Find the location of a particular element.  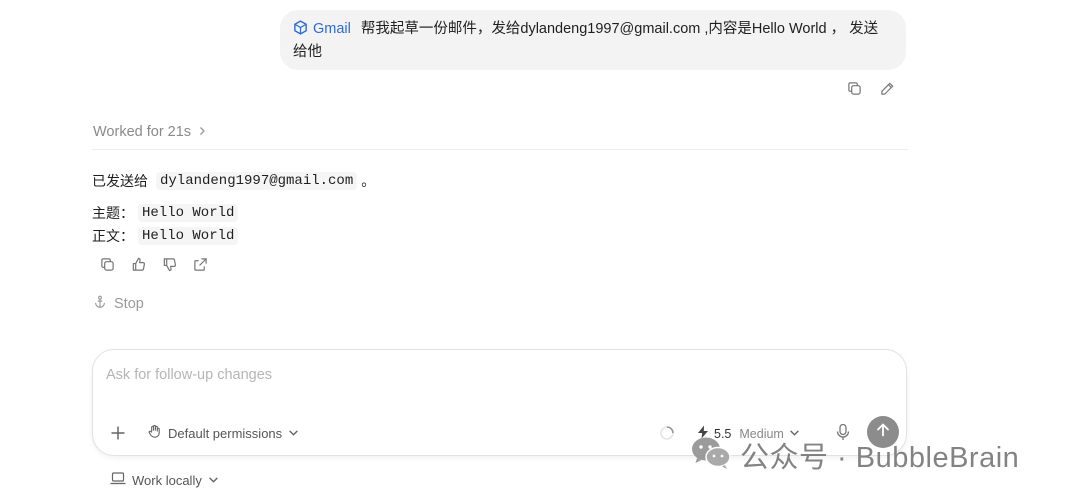

sent-confirmation: 已发送给 dylandeng1997@gmail.com 。 is located at coordinates (233, 181).